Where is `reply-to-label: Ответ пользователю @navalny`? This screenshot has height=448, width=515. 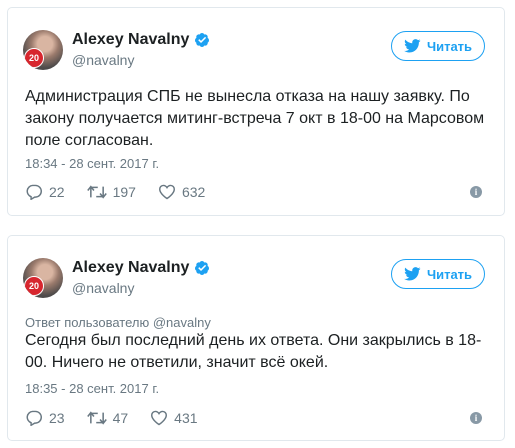
reply-to-label: Ответ пользователю @navalny is located at coordinates (118, 322).